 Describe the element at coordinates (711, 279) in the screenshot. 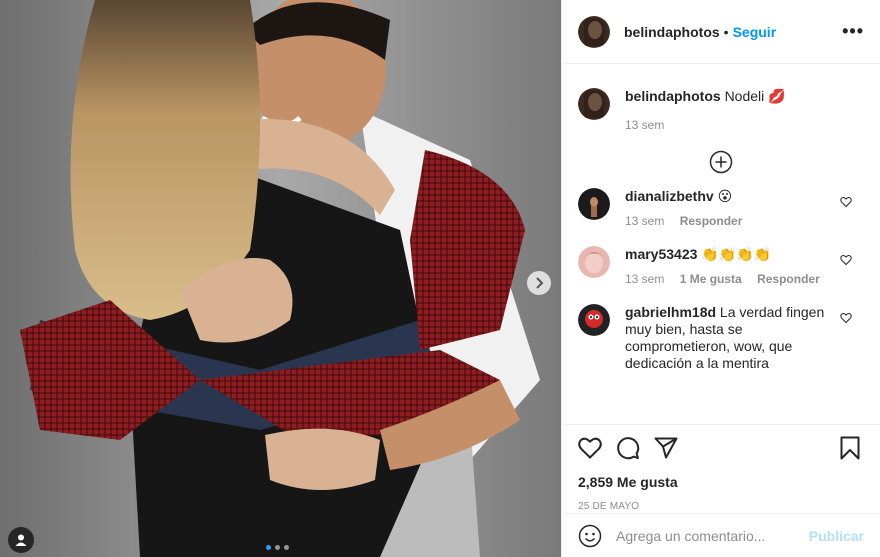

I see `comment-likes: 1 Me gusta` at that location.